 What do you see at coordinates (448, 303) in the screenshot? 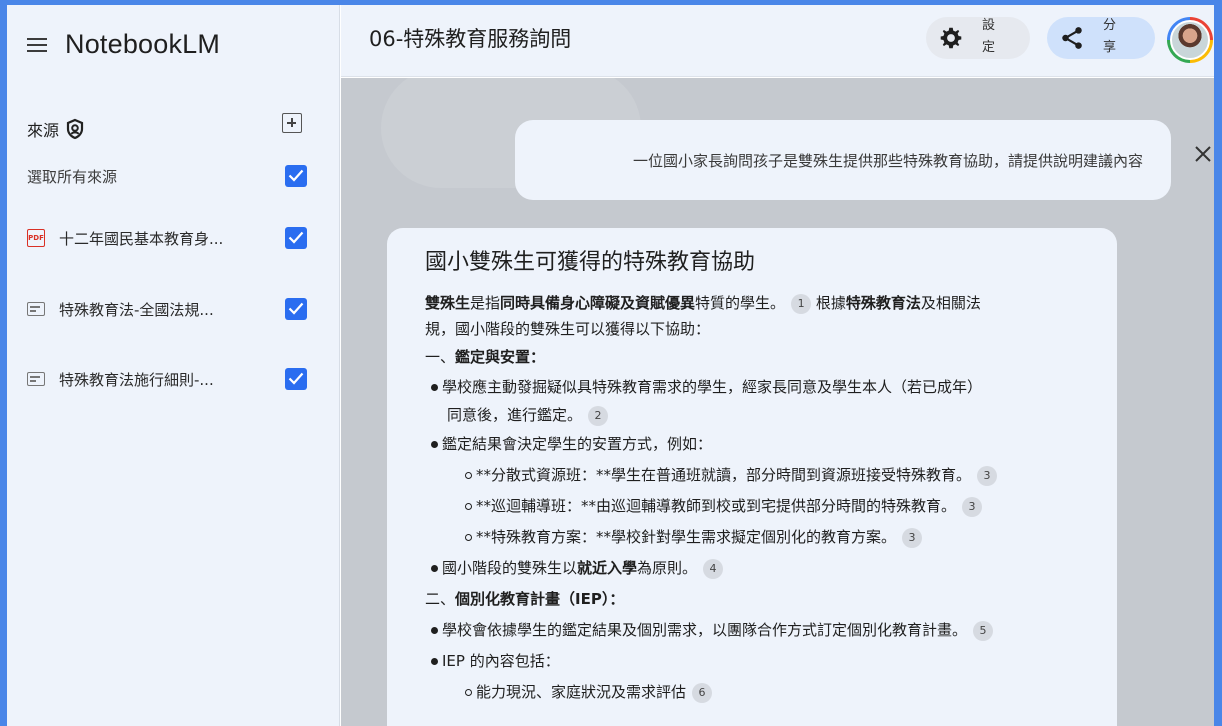
I see `intro-term: 雙殊生` at bounding box center [448, 303].